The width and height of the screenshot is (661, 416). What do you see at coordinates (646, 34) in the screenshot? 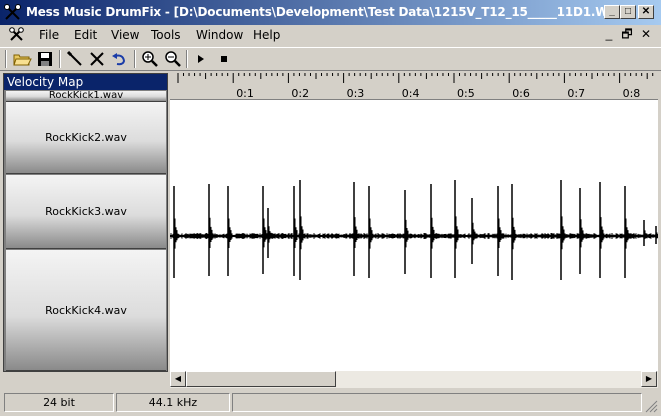
I see `mdi-close-button: ✕` at bounding box center [646, 34].